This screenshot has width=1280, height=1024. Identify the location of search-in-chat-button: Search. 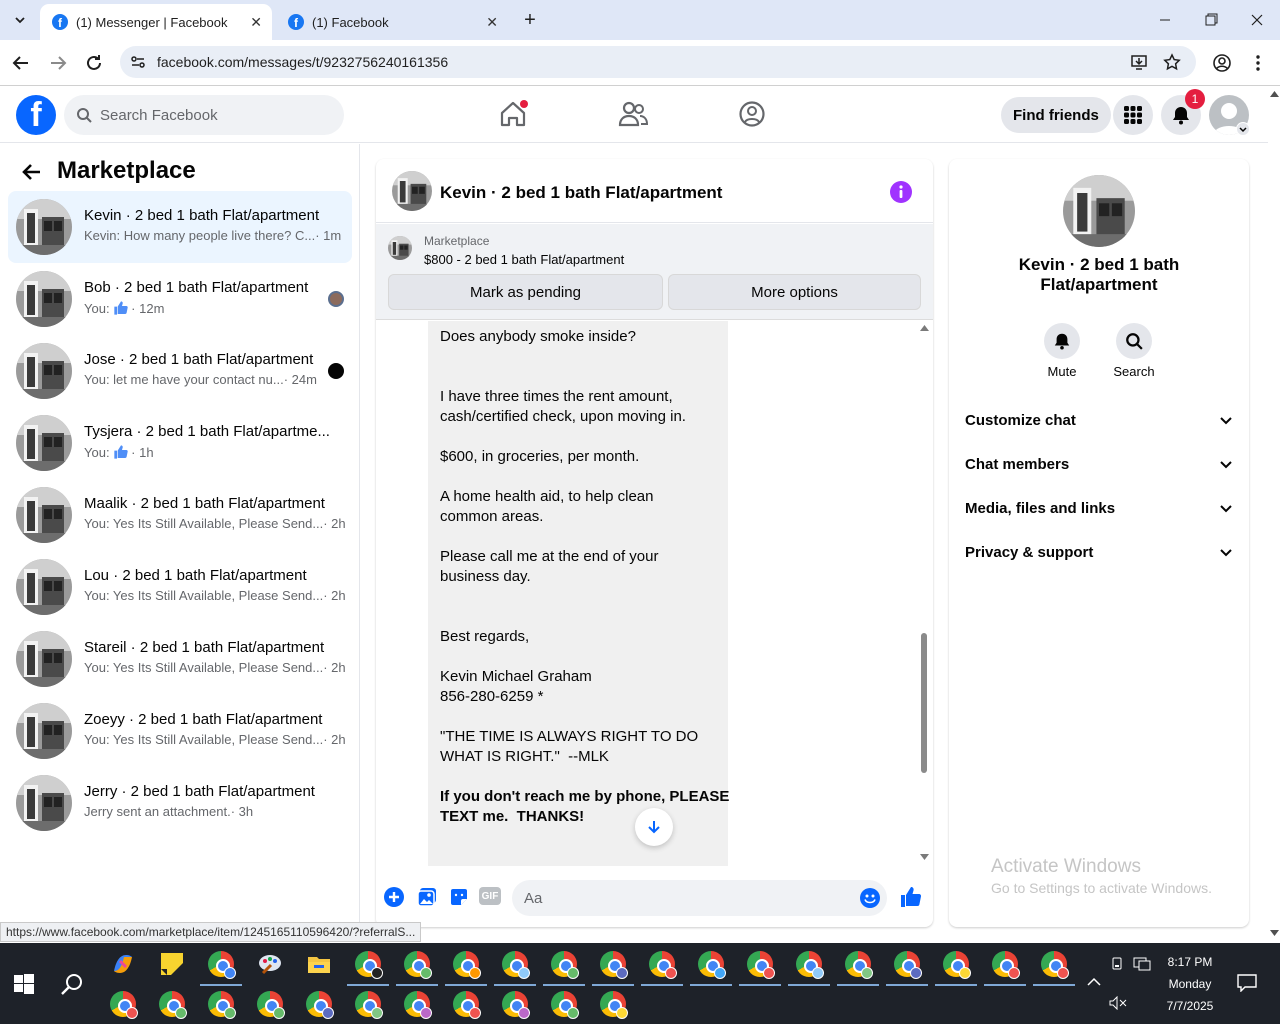
(1134, 351).